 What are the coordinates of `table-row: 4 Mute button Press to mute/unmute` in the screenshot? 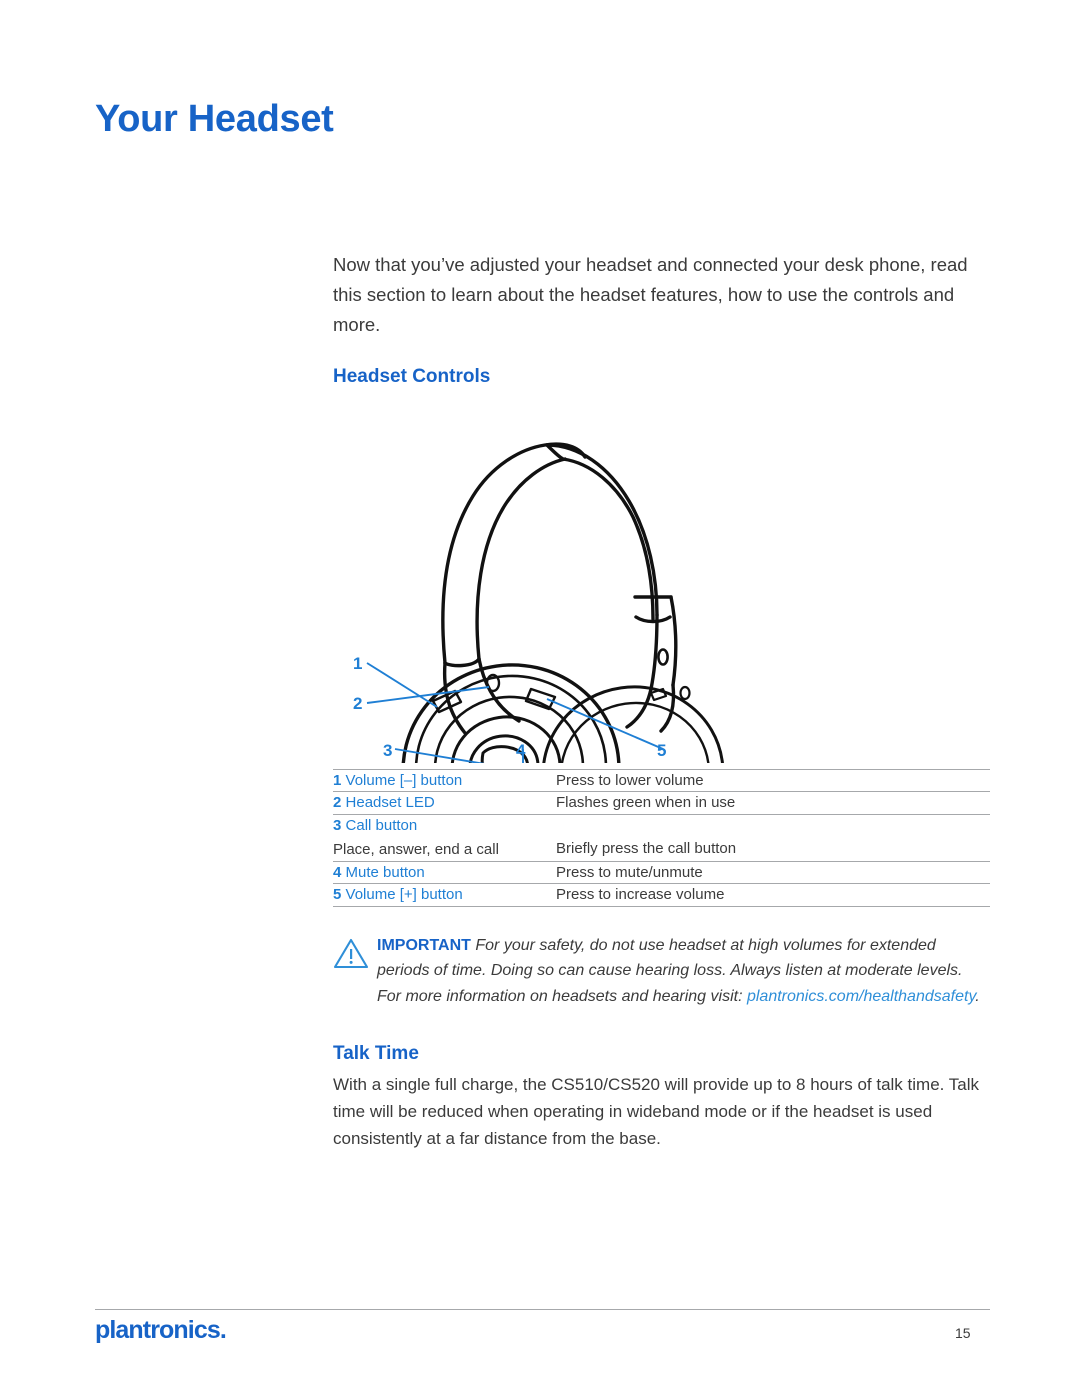 It's located at (661, 872).